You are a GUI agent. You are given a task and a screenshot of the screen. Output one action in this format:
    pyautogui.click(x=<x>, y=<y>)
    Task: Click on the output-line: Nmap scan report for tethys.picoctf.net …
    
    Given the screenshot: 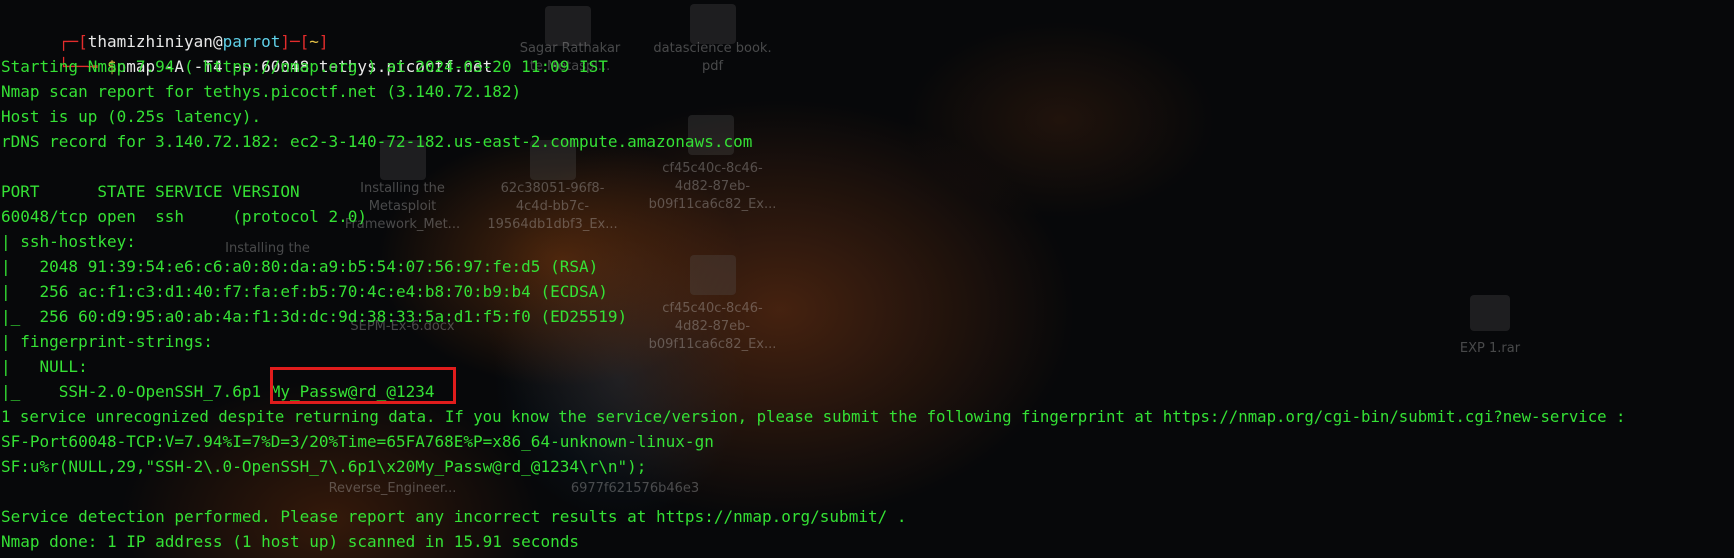 What is the action you would take?
    pyautogui.click(x=261, y=91)
    